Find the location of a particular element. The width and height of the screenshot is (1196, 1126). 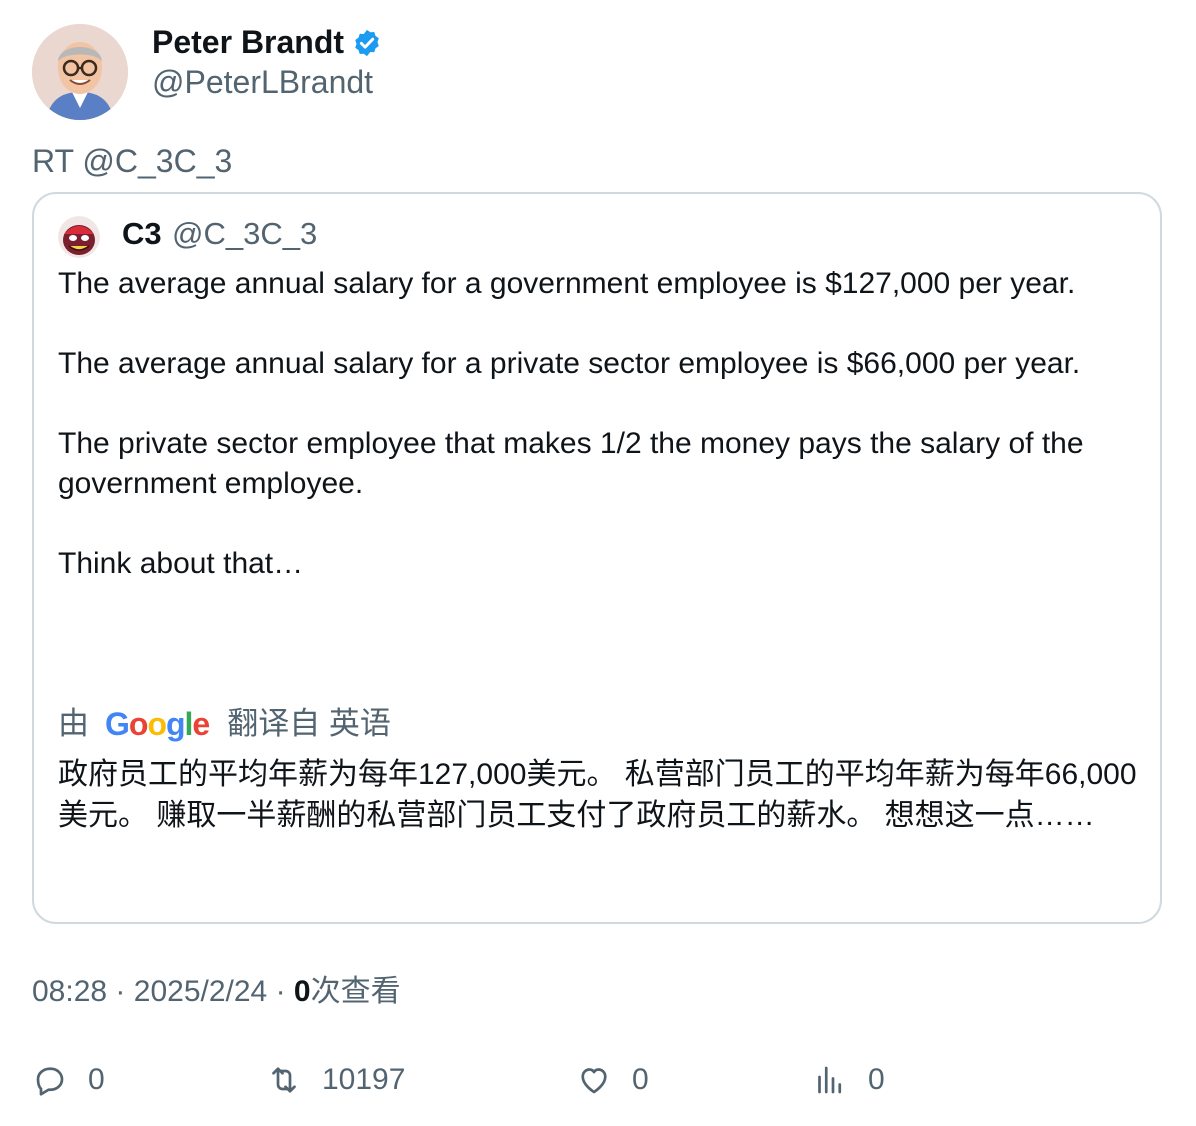

tweet-time: 08:28 is located at coordinates (69, 991).